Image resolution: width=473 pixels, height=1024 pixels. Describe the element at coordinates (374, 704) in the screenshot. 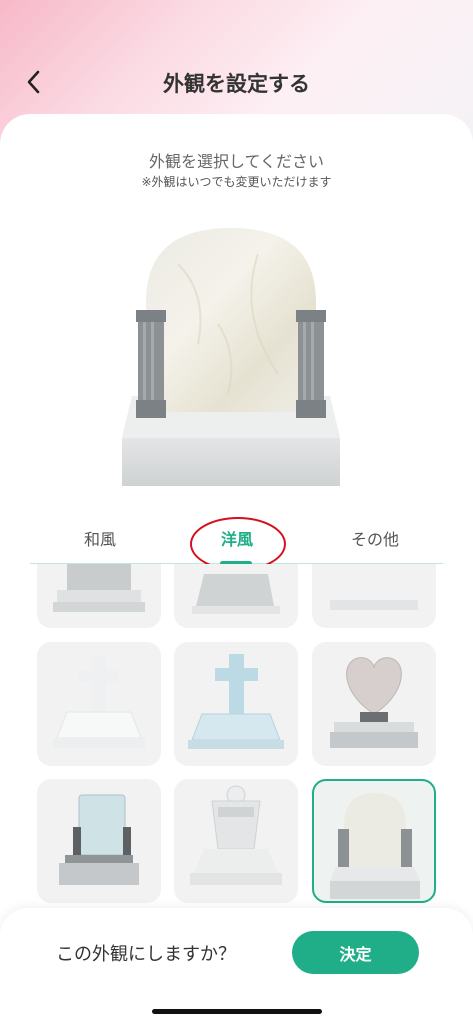

I see `gravestone-tile-heart` at that location.